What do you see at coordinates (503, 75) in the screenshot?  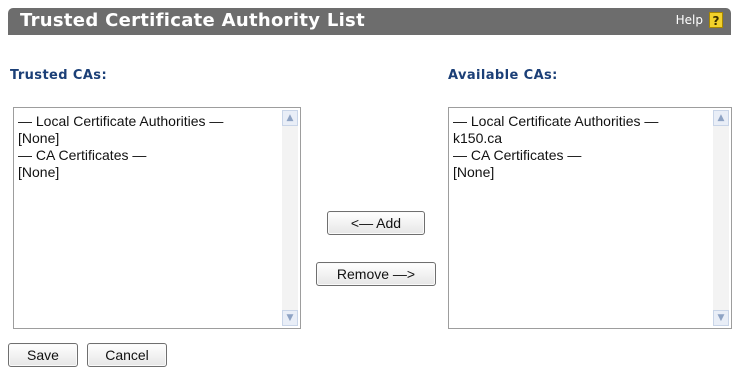 I see `available-cas-label: Available CAs:` at bounding box center [503, 75].